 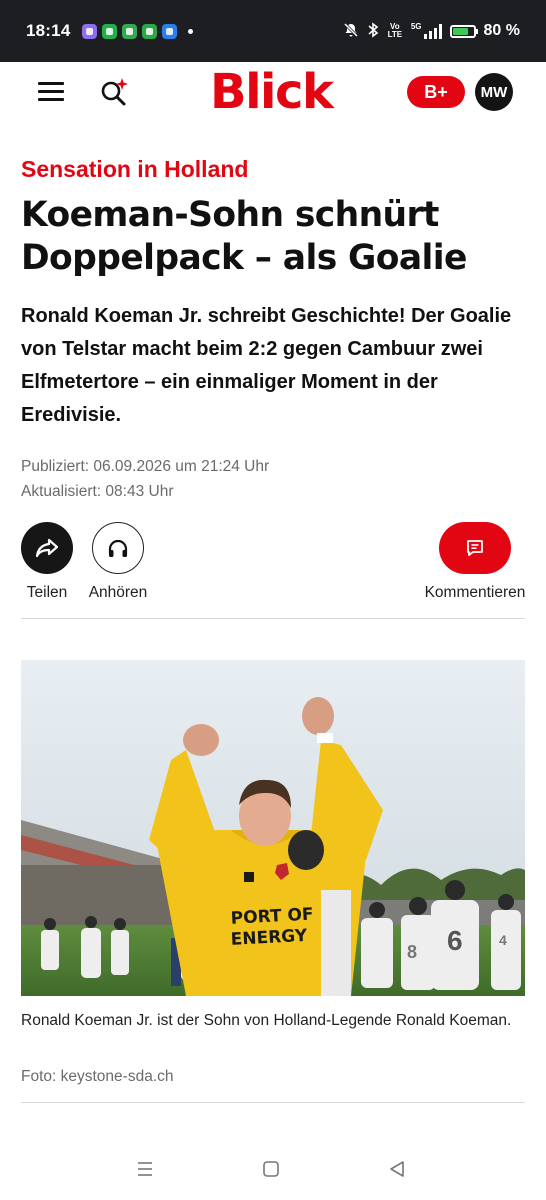 What do you see at coordinates (51, 92) in the screenshot?
I see `menu-button` at bounding box center [51, 92].